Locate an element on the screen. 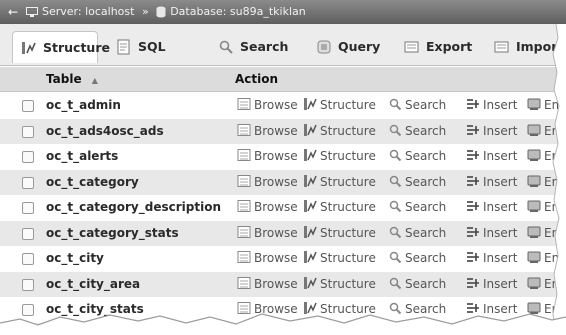 Image resolution: width=566 pixels, height=335 pixels. table-name-link: oc_t_admin is located at coordinates (83, 105).